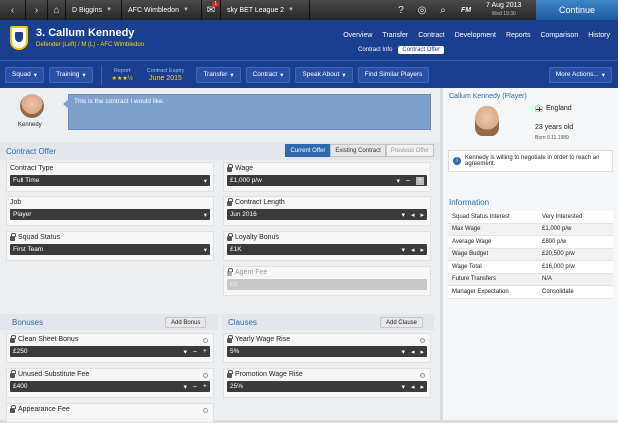 Image resolution: width=618 pixels, height=423 pixels. I want to click on player-card-title: Callum Kennedy (Player), so click(488, 96).